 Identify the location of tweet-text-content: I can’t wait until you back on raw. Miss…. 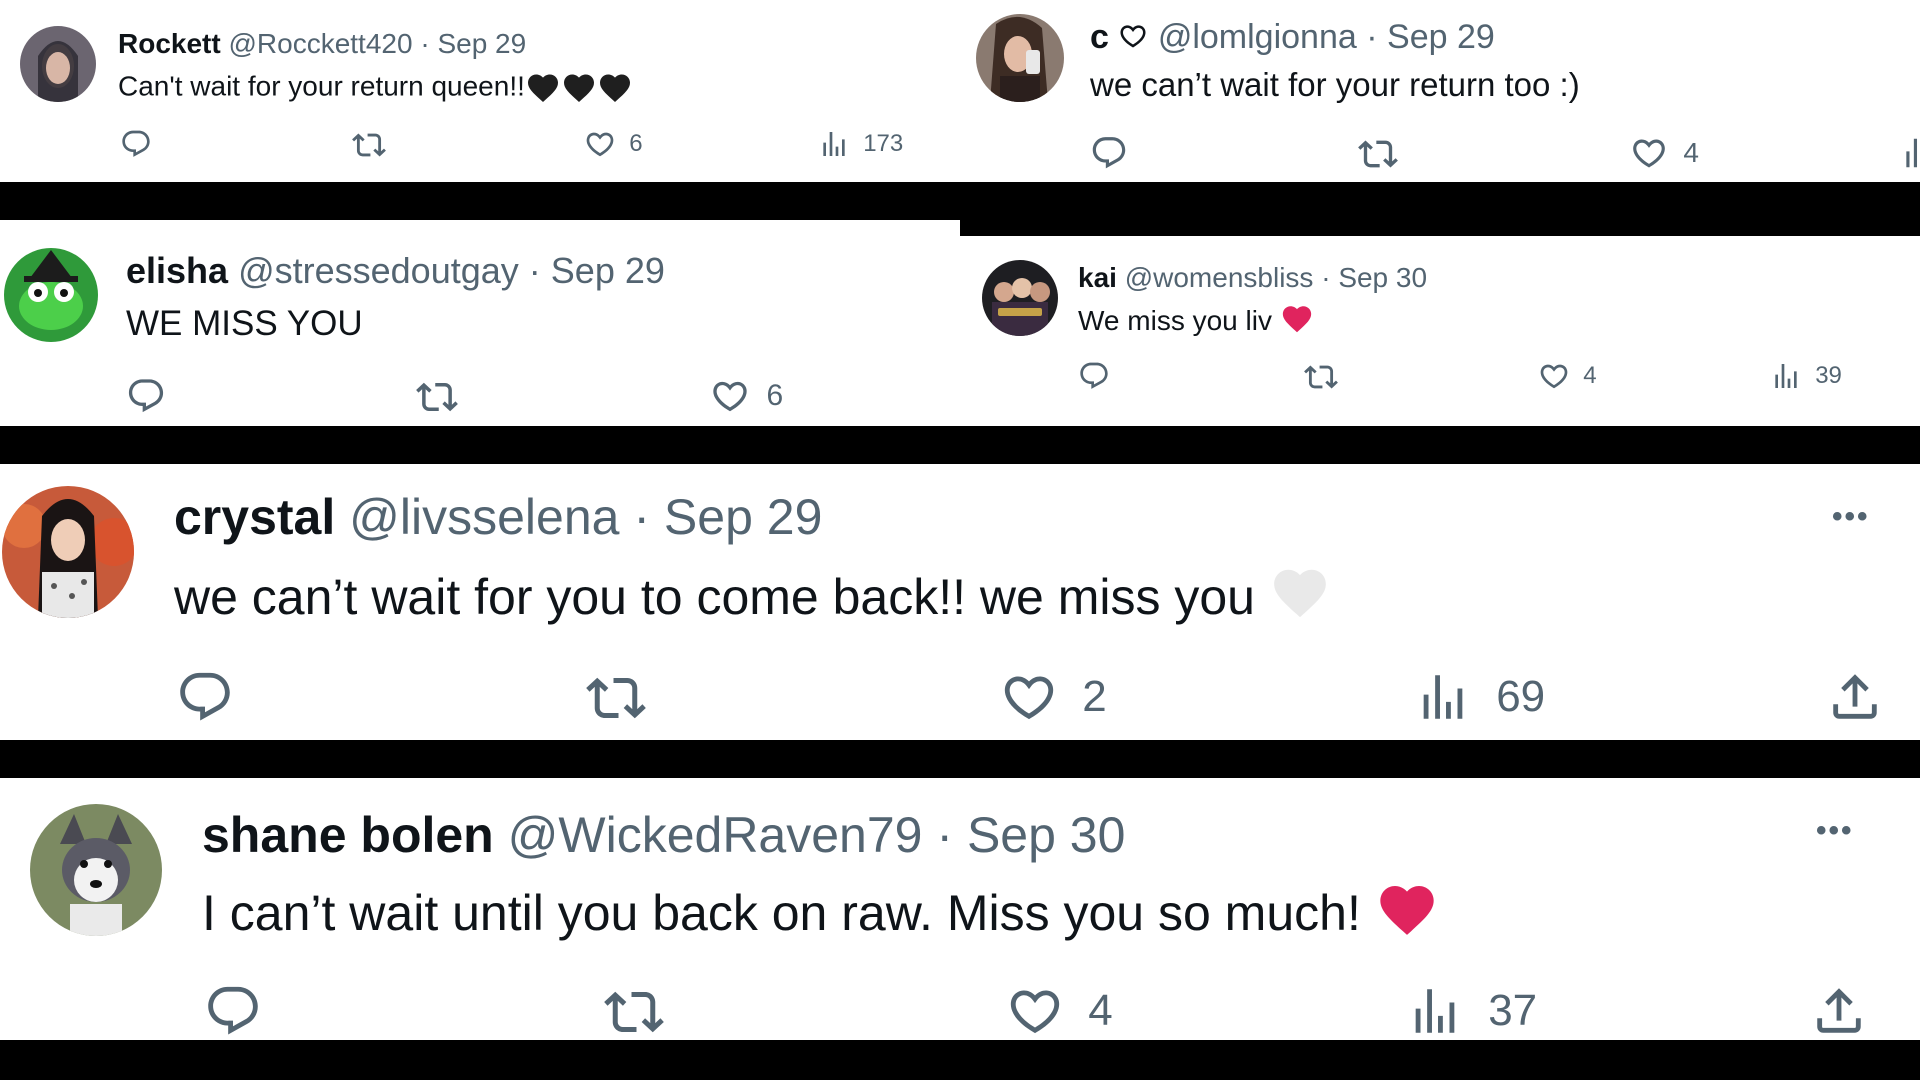
(781, 913).